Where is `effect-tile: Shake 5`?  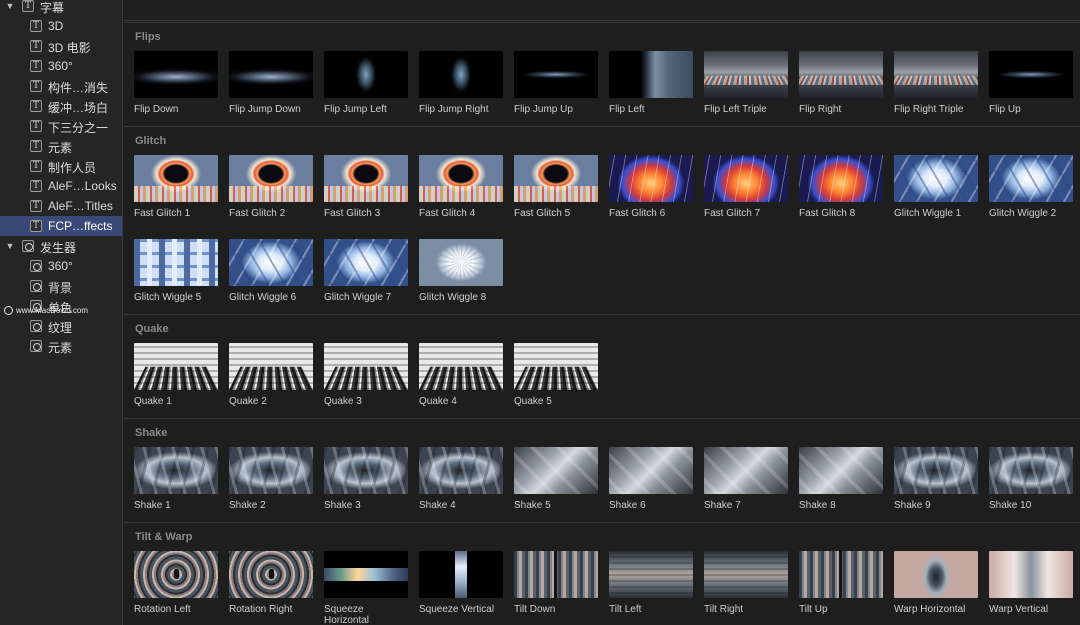 effect-tile: Shake 5 is located at coordinates (556, 479).